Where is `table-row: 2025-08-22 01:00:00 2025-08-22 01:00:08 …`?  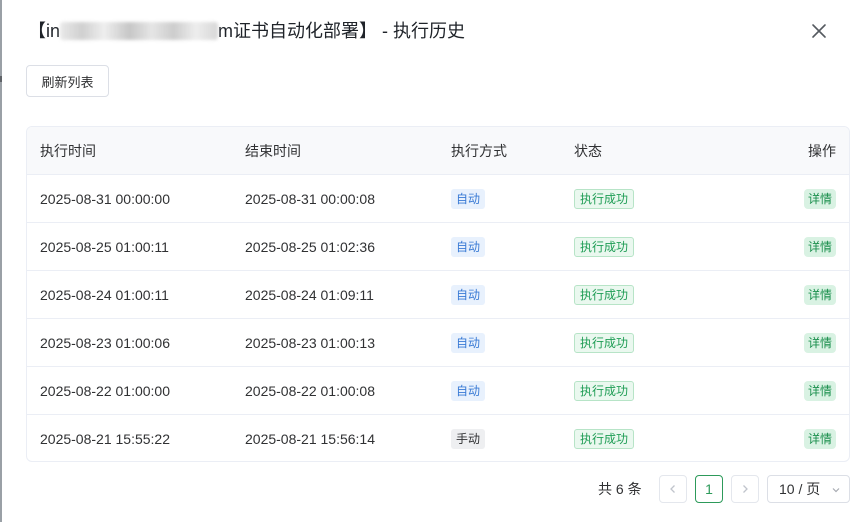
table-row: 2025-08-22 01:00:00 2025-08-22 01:00:08 … is located at coordinates (438, 391).